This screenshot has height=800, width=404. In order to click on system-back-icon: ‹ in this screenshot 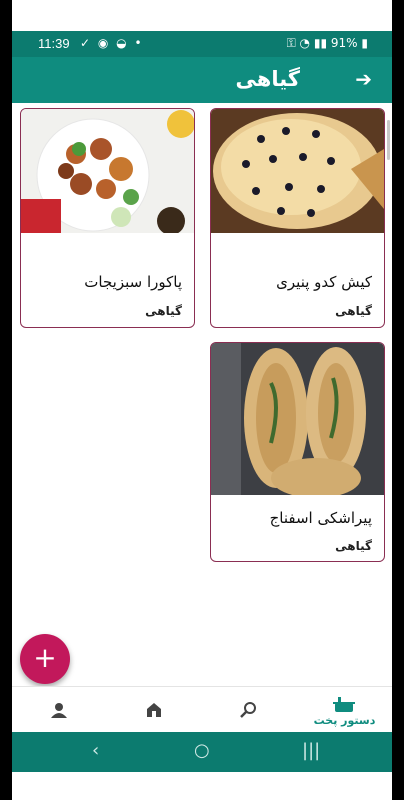, I will do `click(95, 750)`.